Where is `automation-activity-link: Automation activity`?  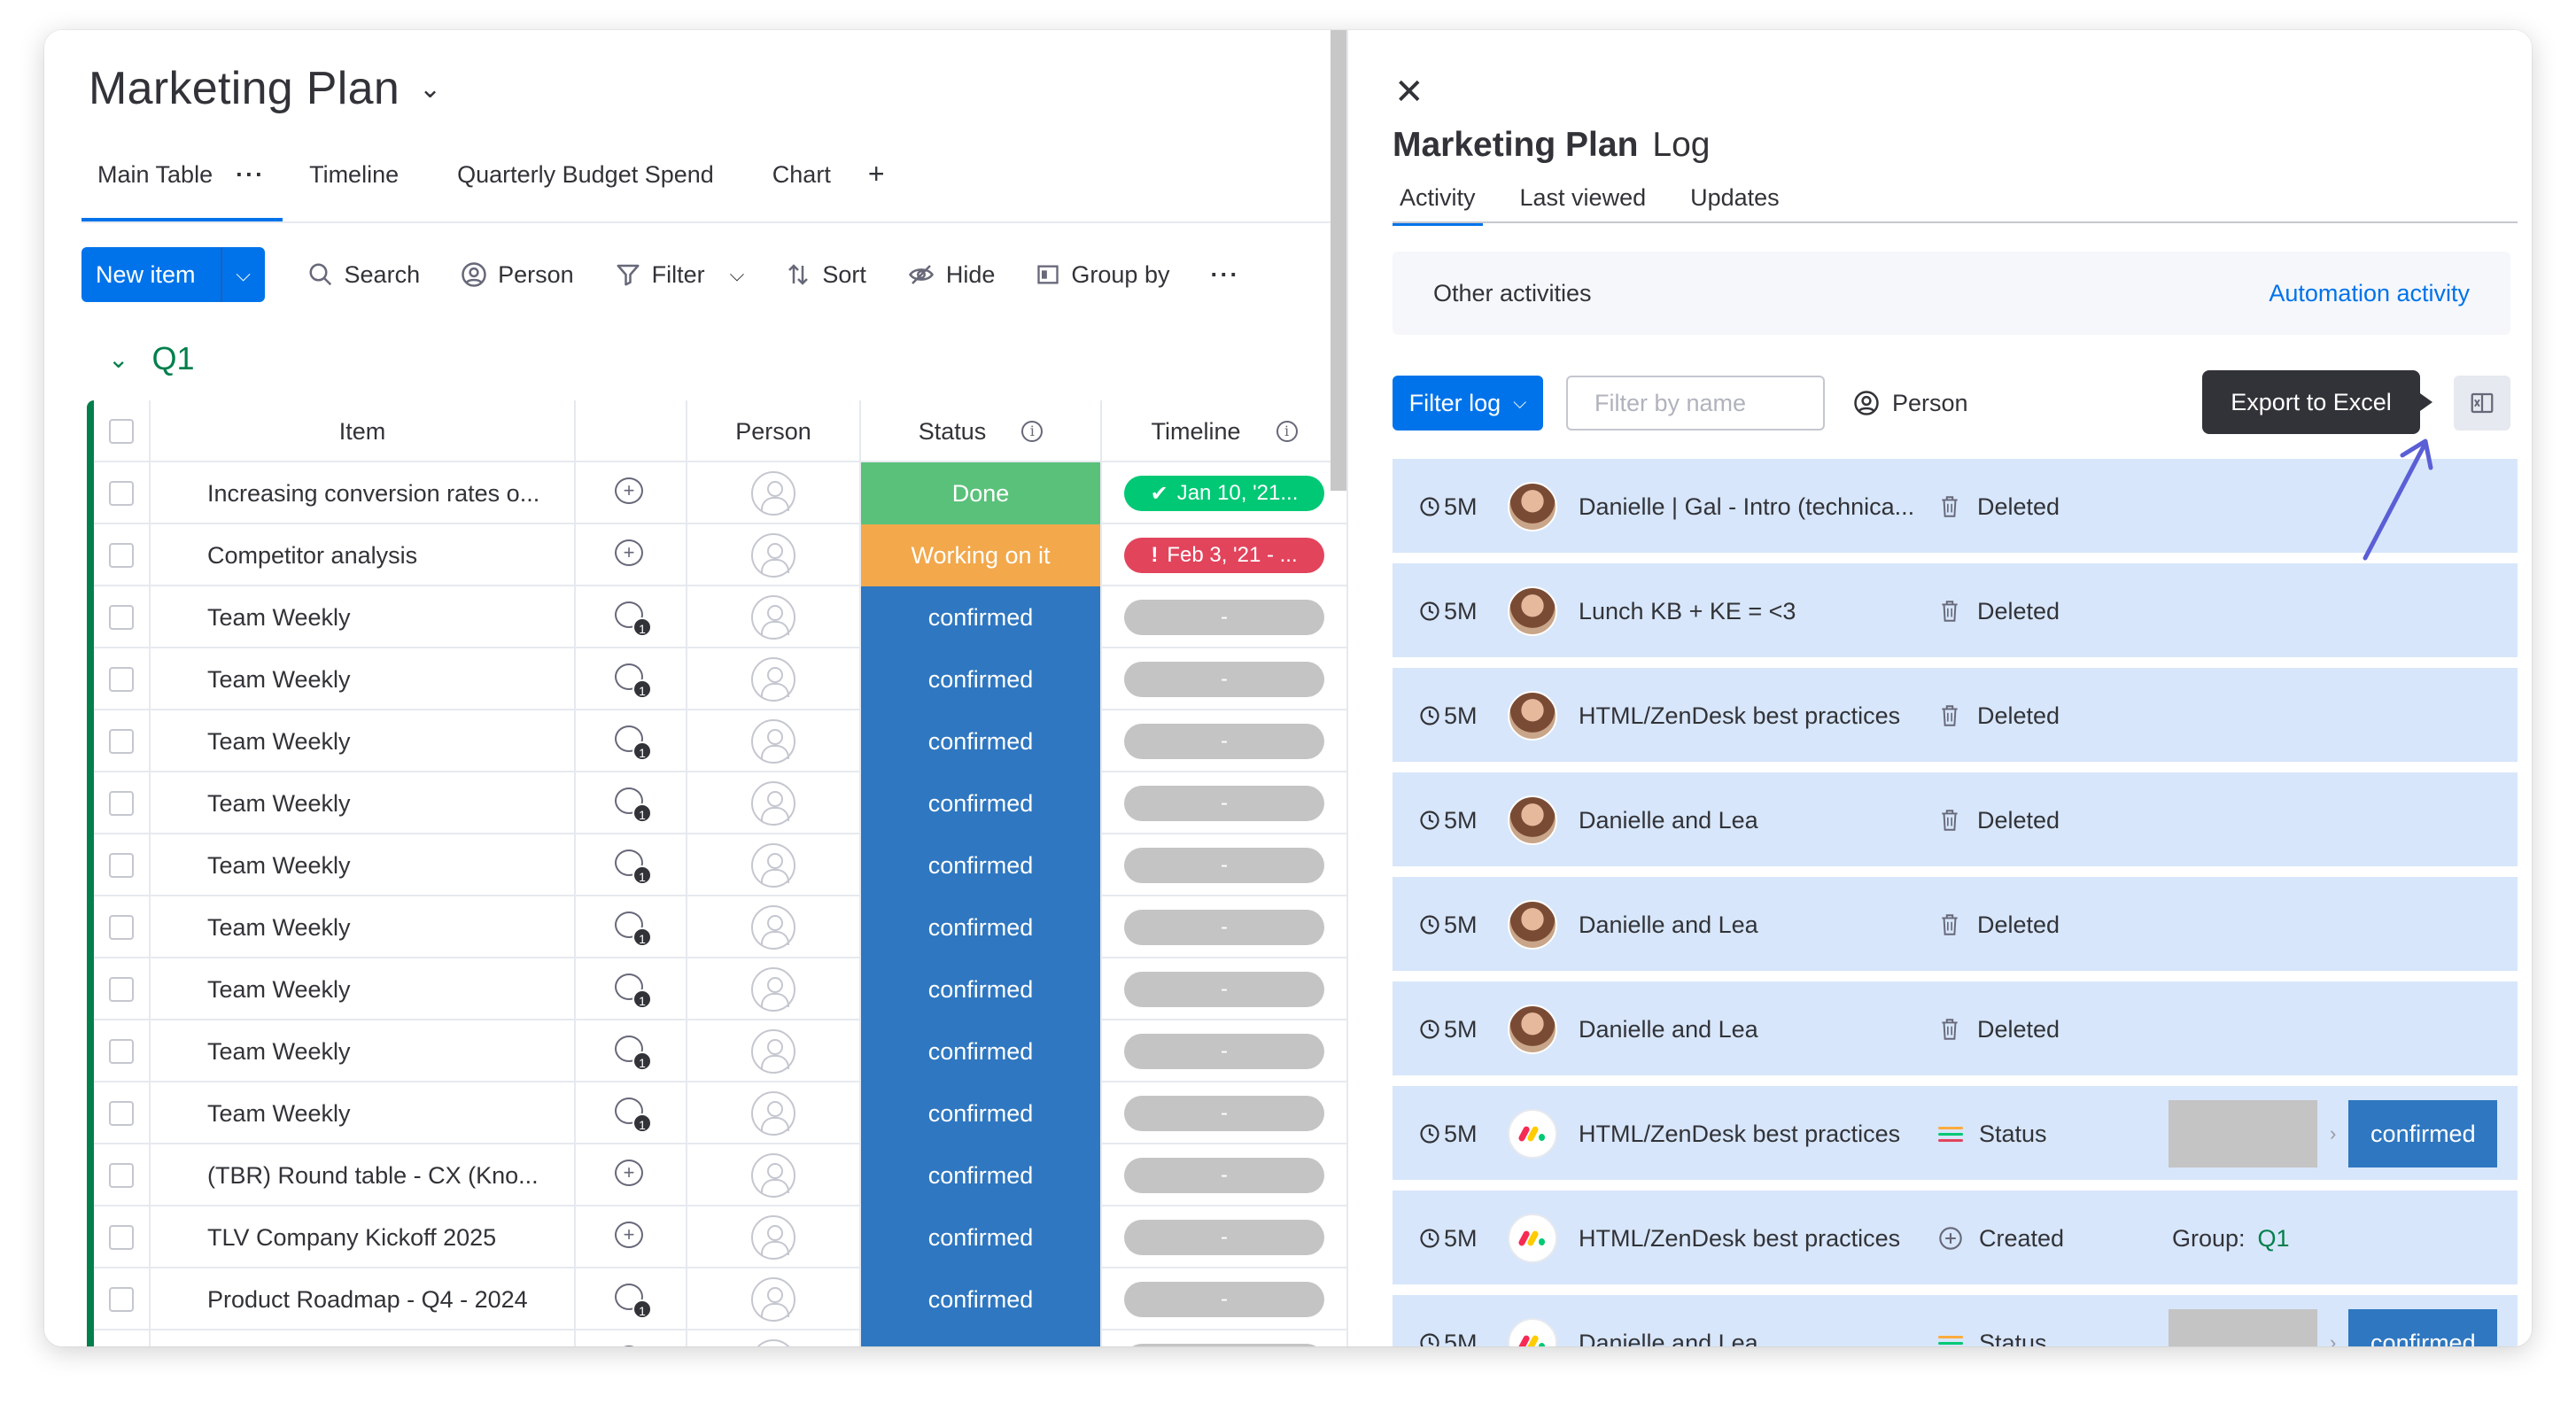
automation-activity-link: Automation activity is located at coordinates (2369, 294).